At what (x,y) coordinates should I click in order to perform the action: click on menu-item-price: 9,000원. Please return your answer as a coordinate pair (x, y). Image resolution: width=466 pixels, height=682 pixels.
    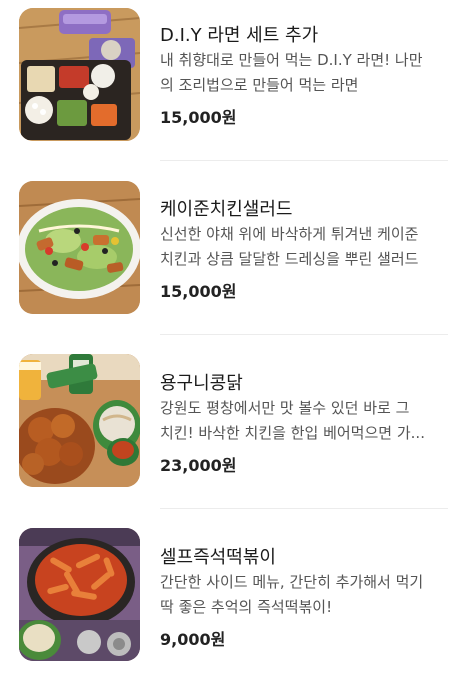
    Looking at the image, I should click on (193, 639).